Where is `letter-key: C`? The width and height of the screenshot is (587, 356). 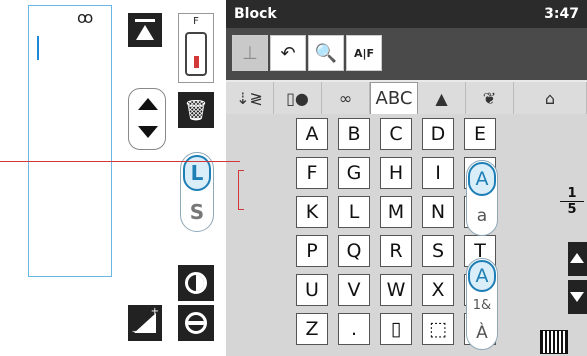 letter-key: C is located at coordinates (396, 134).